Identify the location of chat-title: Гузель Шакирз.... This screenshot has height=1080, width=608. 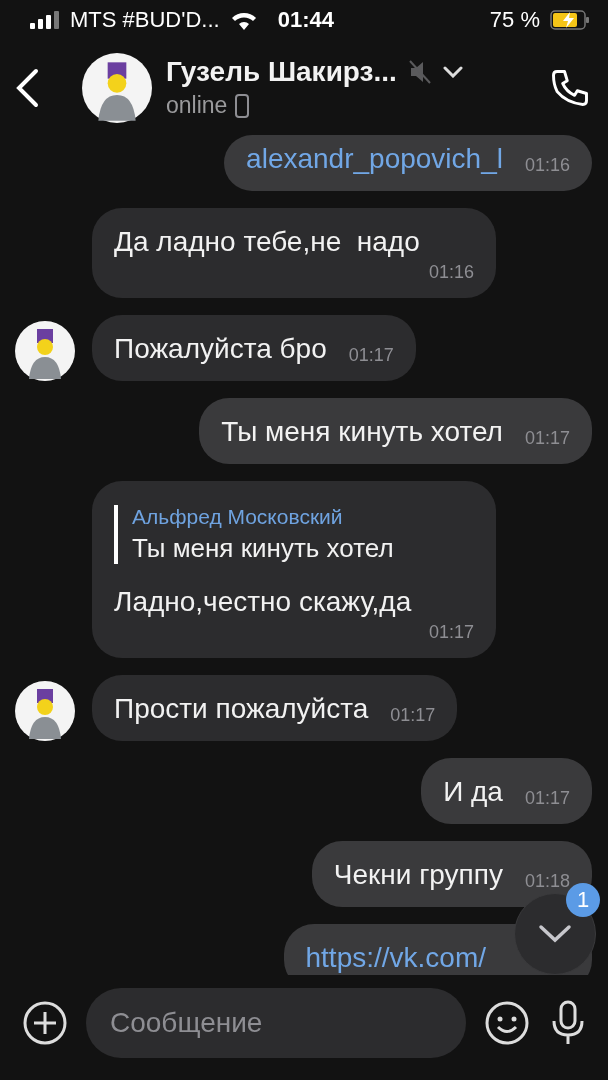
(281, 72).